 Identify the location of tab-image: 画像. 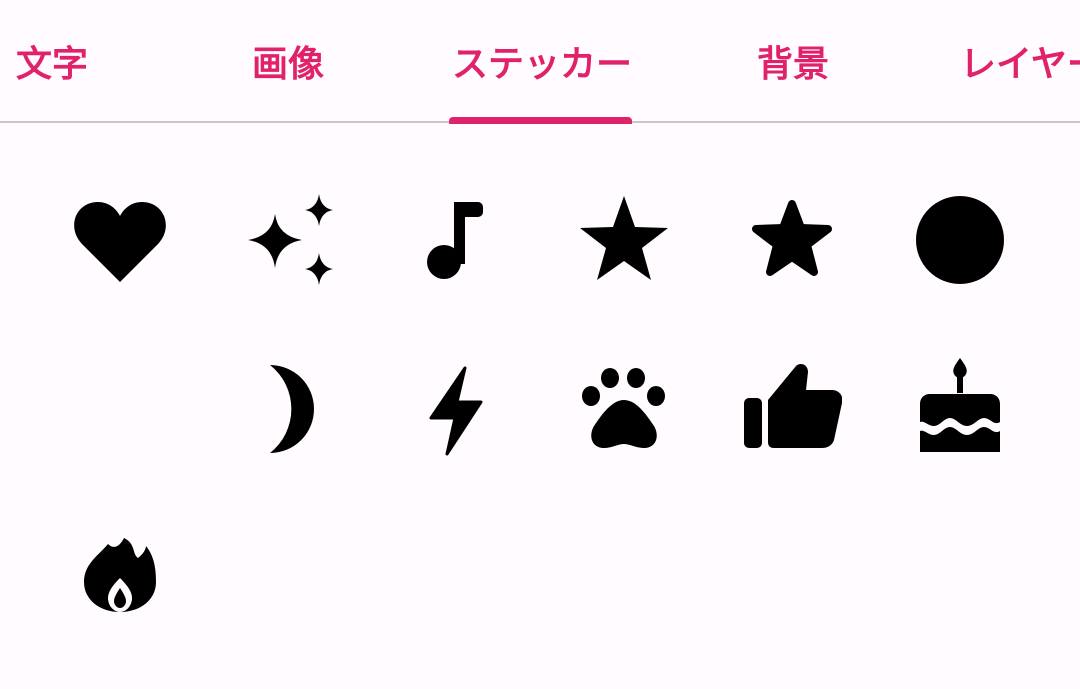
(288, 65).